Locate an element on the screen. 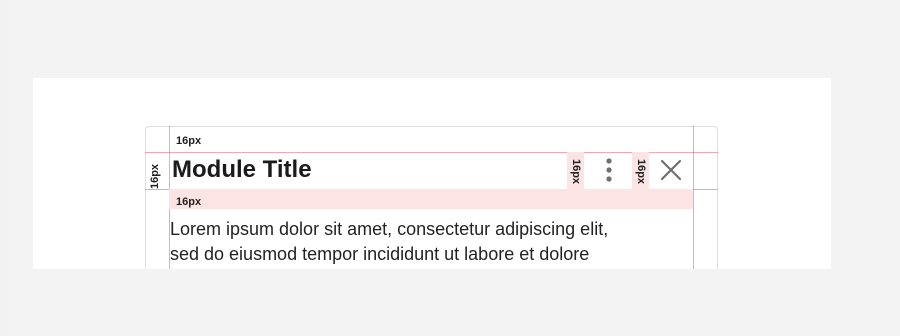 The height and width of the screenshot is (336, 900). left-padding-label: 16px is located at coordinates (155, 176).